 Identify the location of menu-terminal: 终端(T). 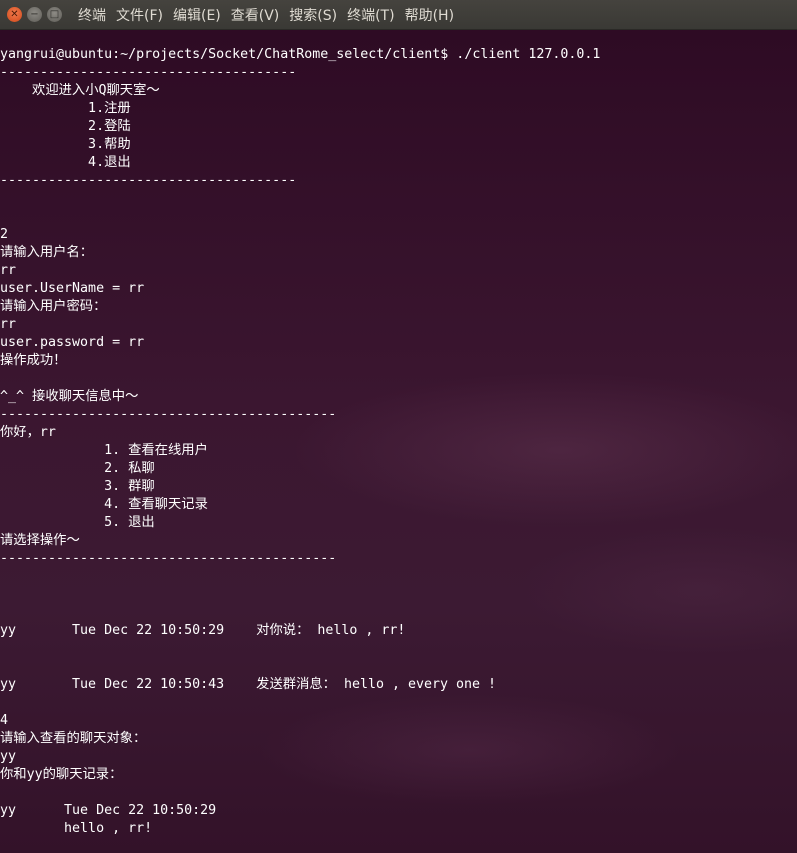
(370, 15).